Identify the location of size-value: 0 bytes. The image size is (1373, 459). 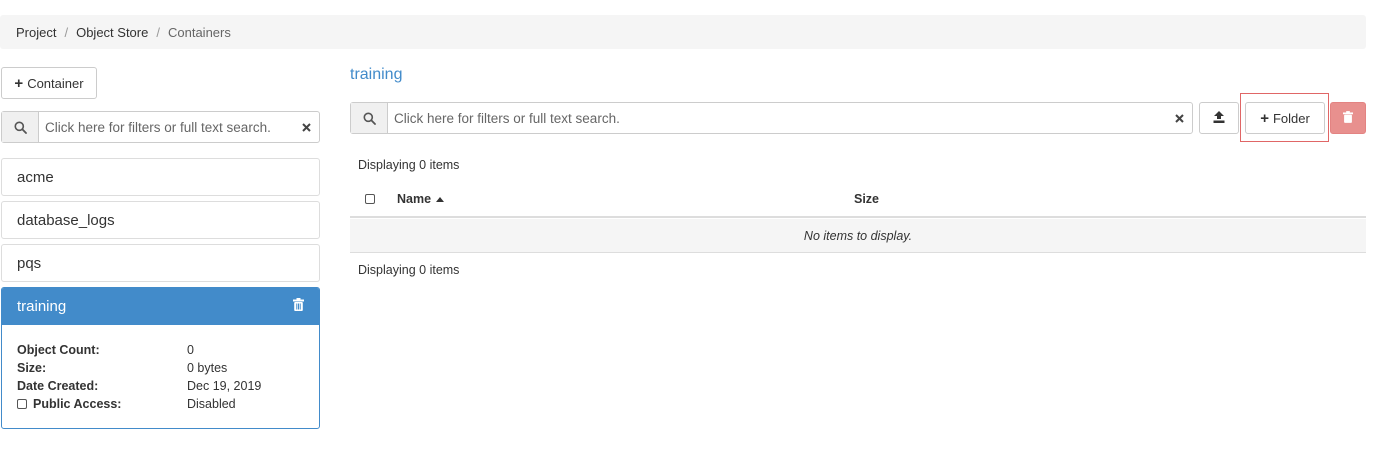
(207, 368).